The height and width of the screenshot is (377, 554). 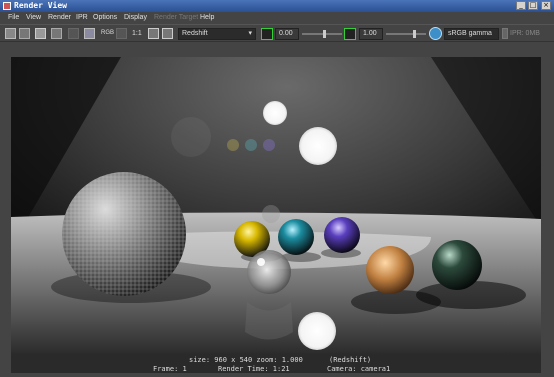 I want to click on renderer-select-value: Redshift, so click(x=195, y=33).